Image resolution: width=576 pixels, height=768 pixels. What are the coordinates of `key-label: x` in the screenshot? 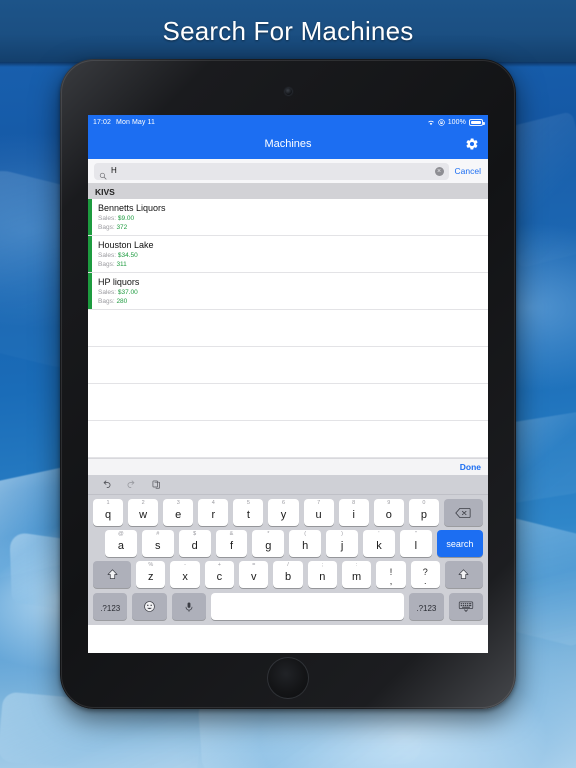 It's located at (185, 576).